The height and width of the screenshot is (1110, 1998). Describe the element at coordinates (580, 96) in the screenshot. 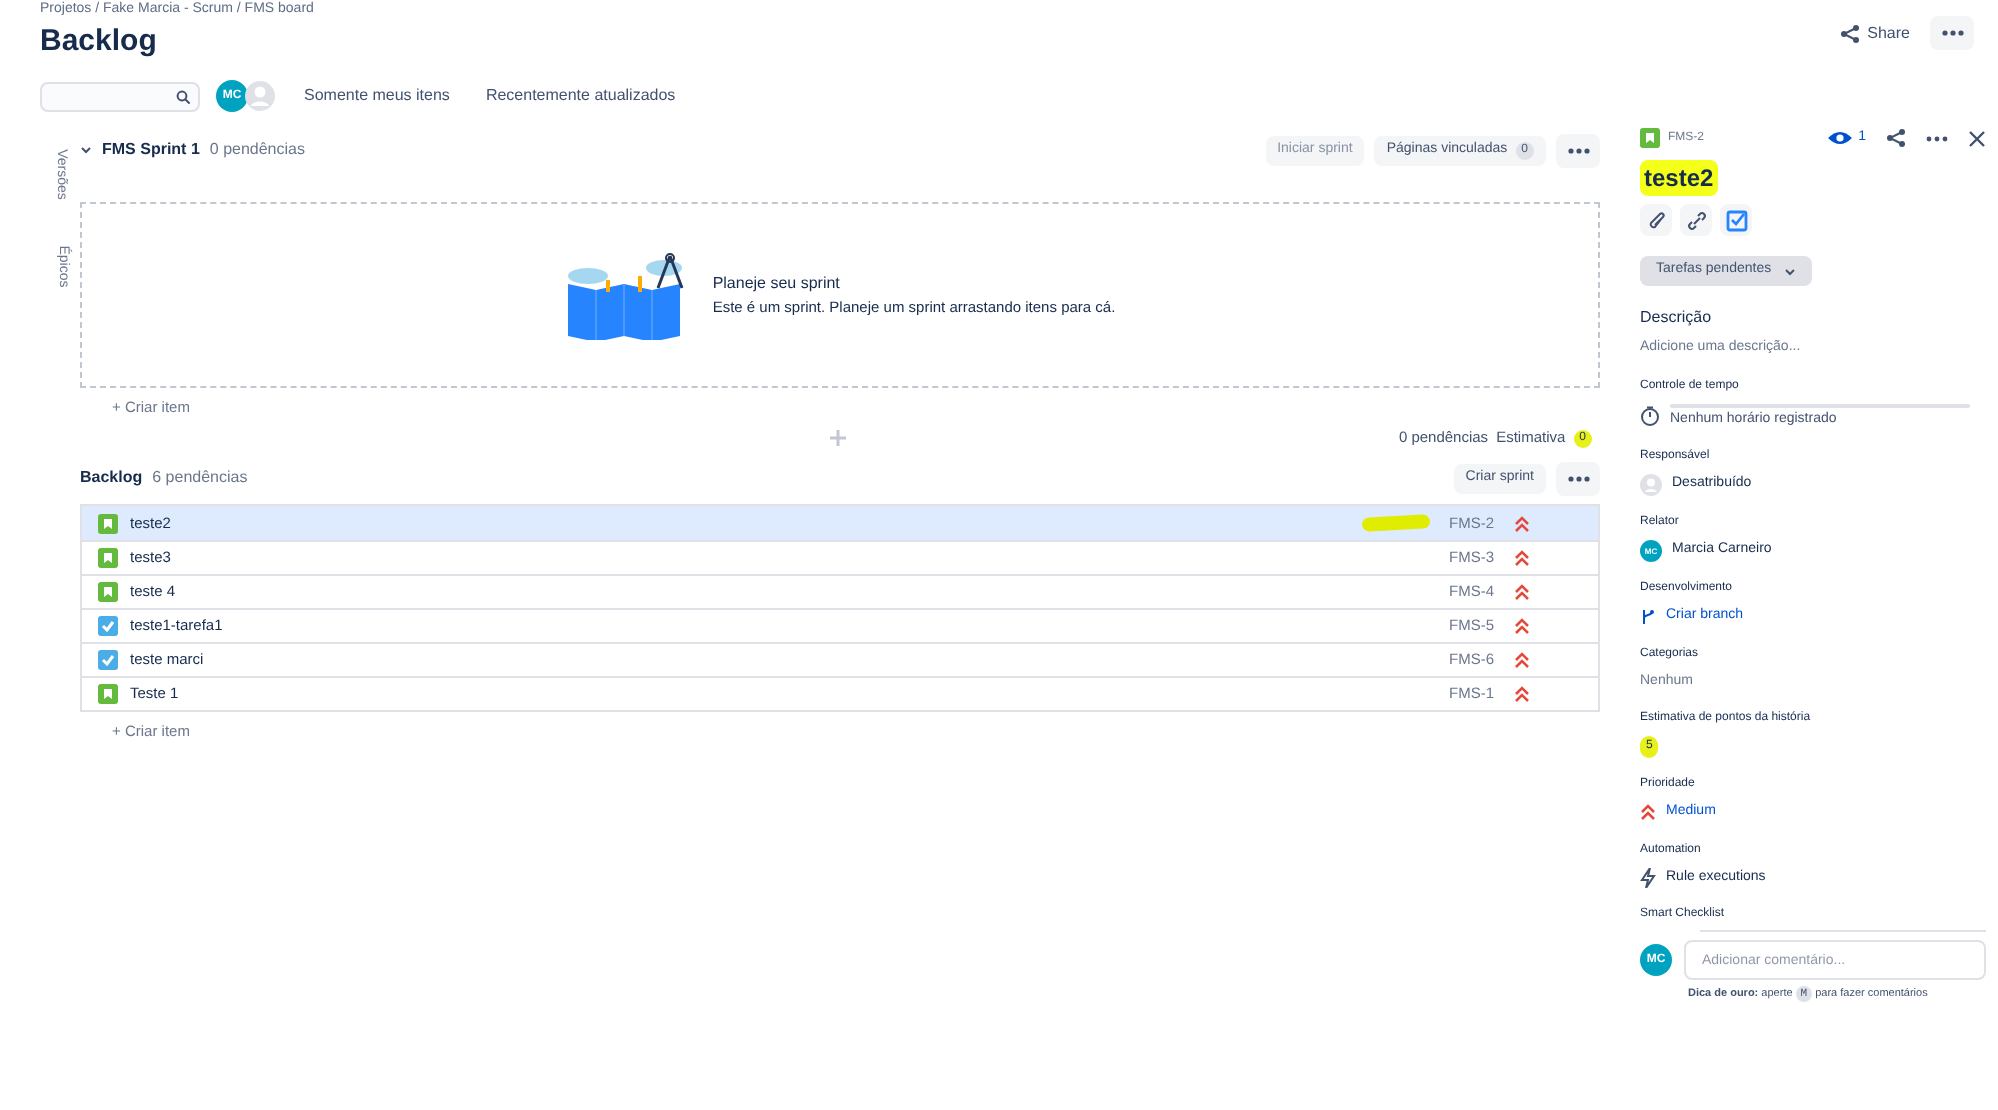

I see `filter-button: Recentemente atualizados` at that location.